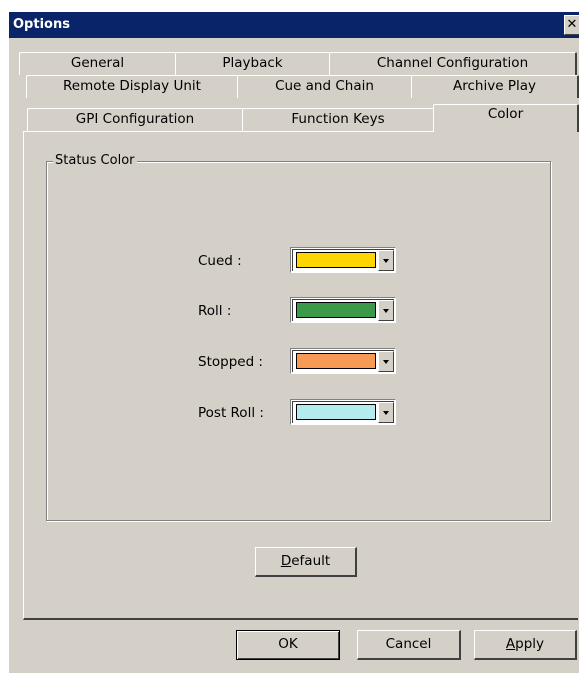  I want to click on cued-label: Cued :, so click(220, 261).